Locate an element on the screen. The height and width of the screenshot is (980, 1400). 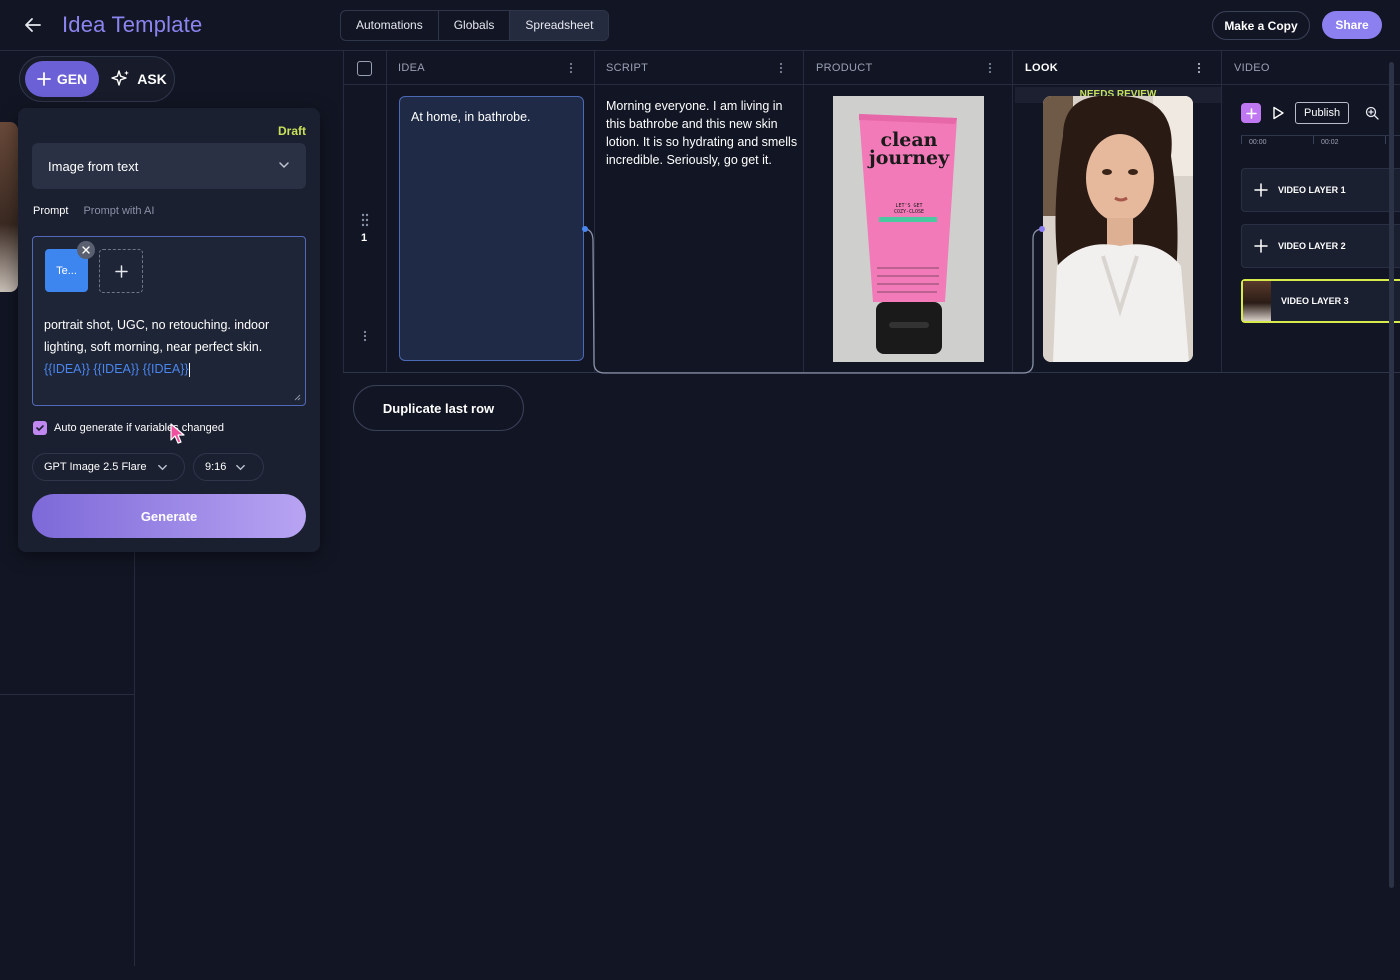
model-select: GPT Image 2.5 Flare is located at coordinates (108, 467).